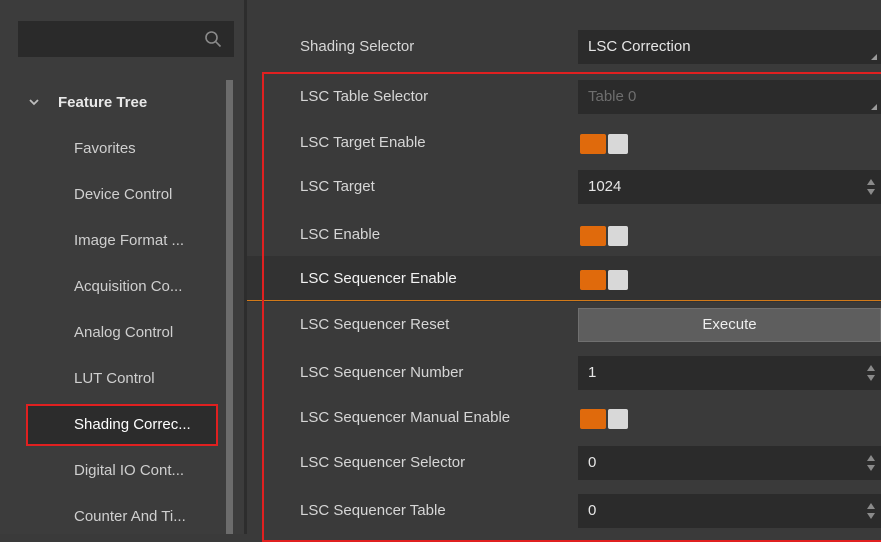 Image resolution: width=881 pixels, height=542 pixels. I want to click on tree-item-analog-control: Analog Control, so click(123, 333).